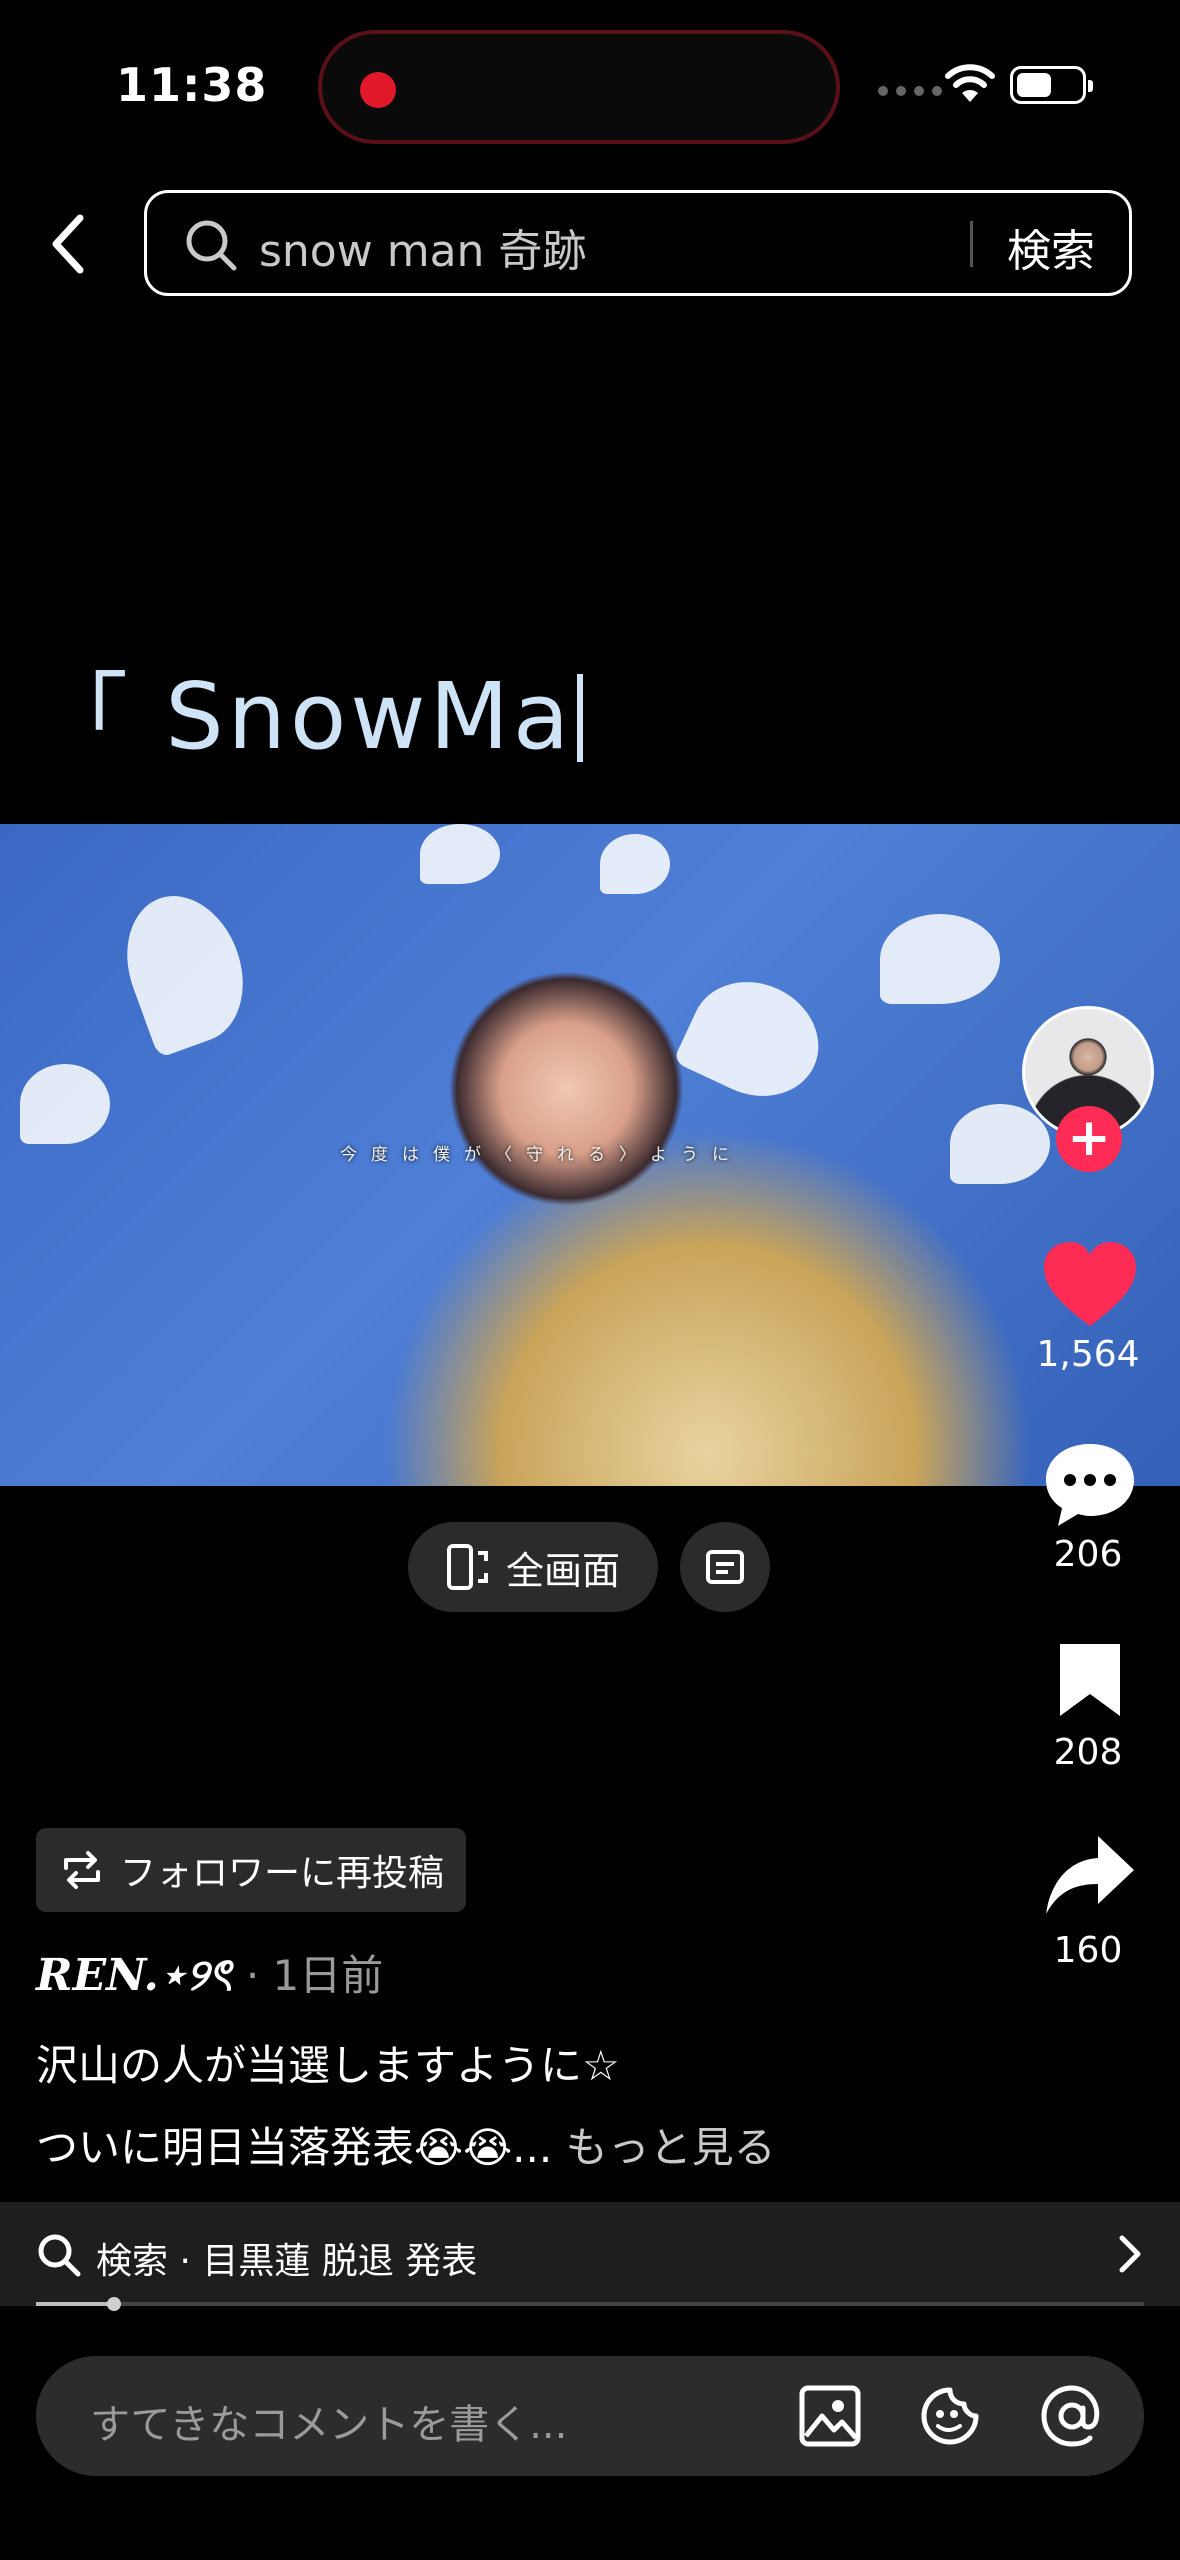 Image resolution: width=1180 pixels, height=2560 pixels. What do you see at coordinates (82, 1870) in the screenshot?
I see `repost-icon` at bounding box center [82, 1870].